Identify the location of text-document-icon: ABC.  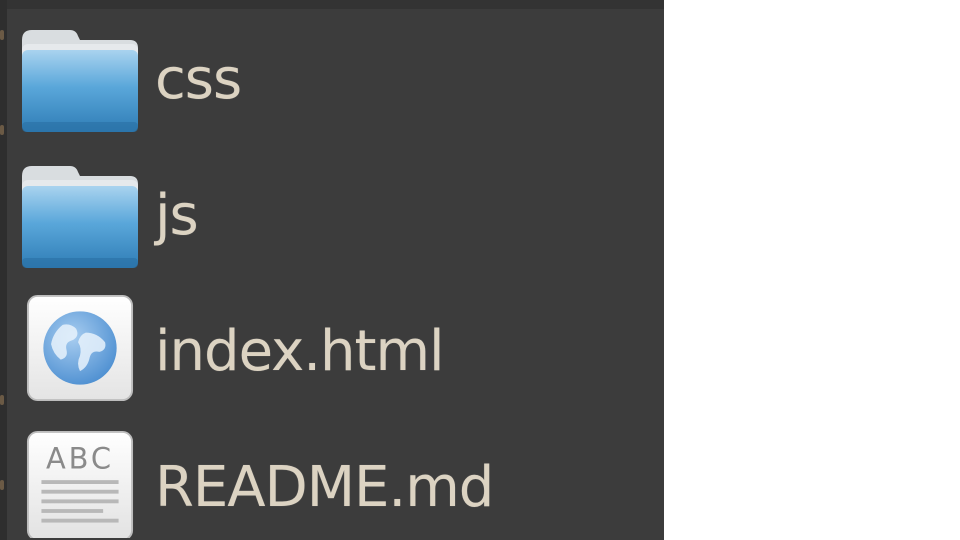
(80, 484).